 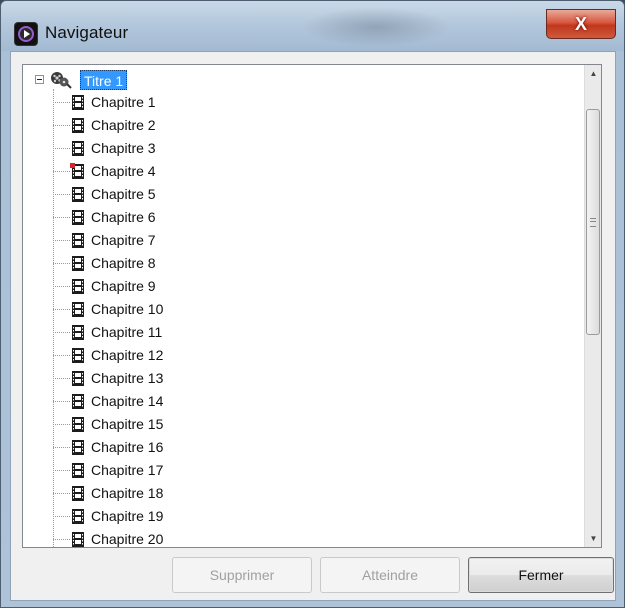 What do you see at coordinates (390, 575) in the screenshot?
I see `goto-button: Atteindre` at bounding box center [390, 575].